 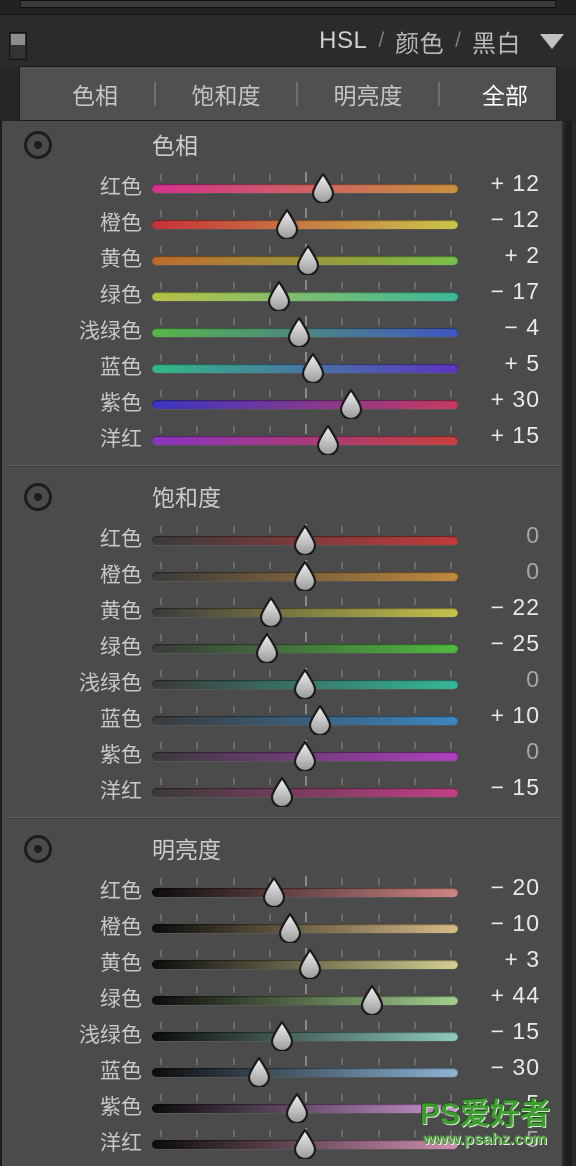 What do you see at coordinates (504, 1103) in the screenshot?
I see `slider-value: − 5` at bounding box center [504, 1103].